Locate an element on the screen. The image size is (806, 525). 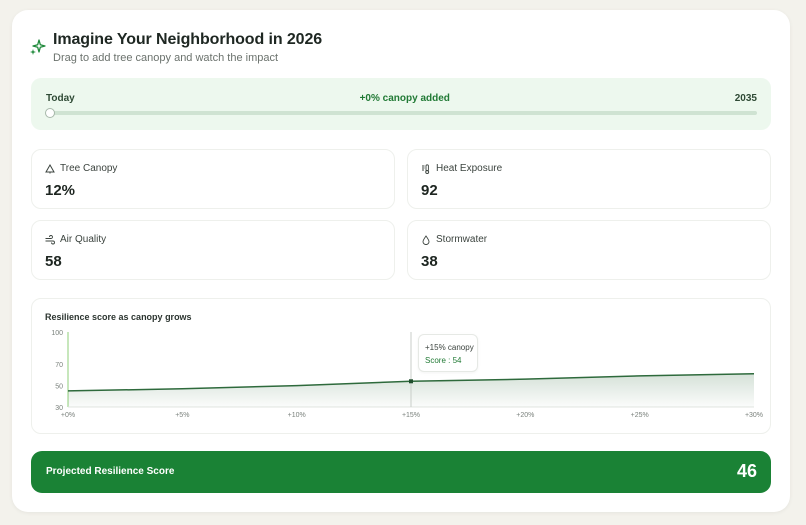
y-tick-label: 70 is located at coordinates (59, 365).